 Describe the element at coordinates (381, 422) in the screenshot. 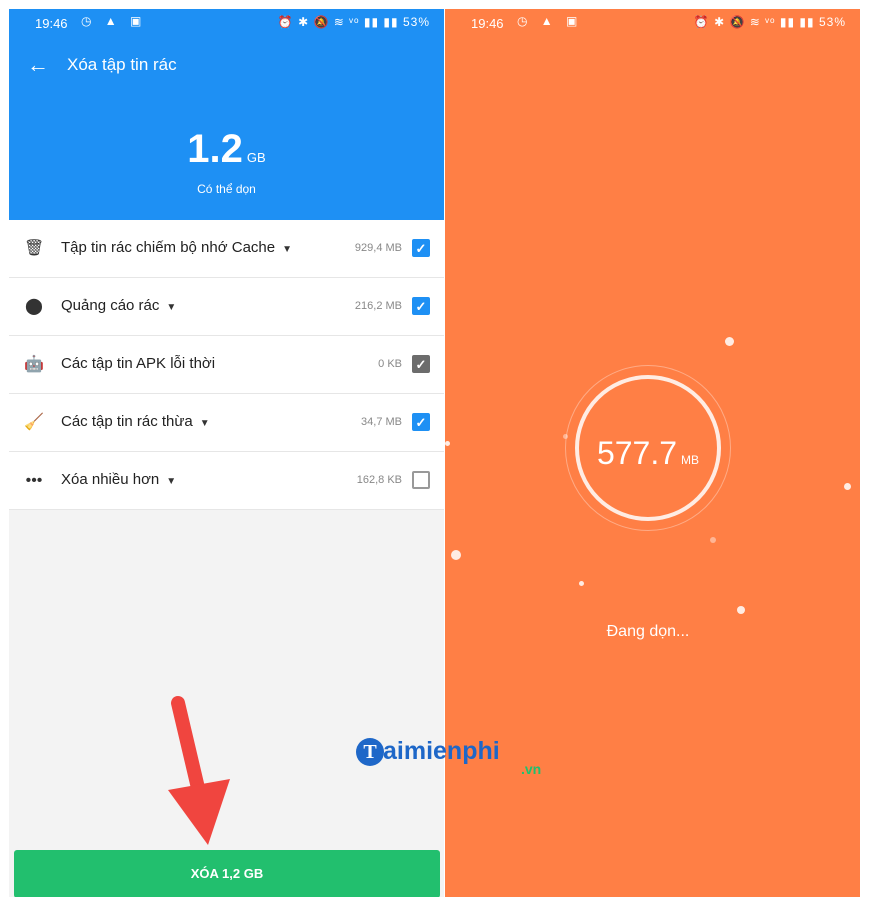

I see `list-item-size: 34,7 MB` at that location.